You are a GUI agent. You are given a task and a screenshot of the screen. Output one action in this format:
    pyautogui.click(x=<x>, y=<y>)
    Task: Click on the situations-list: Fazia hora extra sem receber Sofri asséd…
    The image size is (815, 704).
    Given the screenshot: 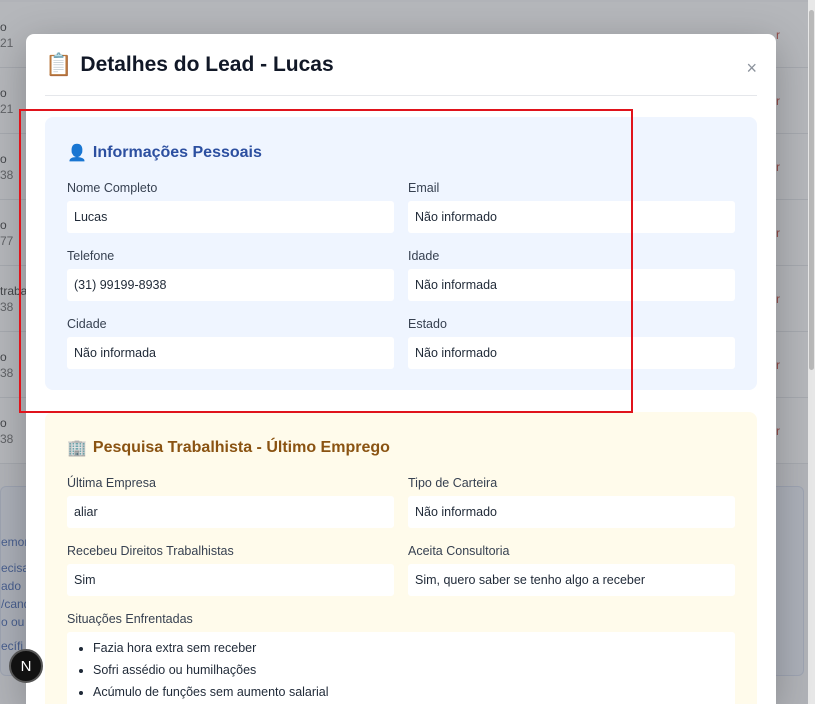 What is the action you would take?
    pyautogui.click(x=401, y=668)
    